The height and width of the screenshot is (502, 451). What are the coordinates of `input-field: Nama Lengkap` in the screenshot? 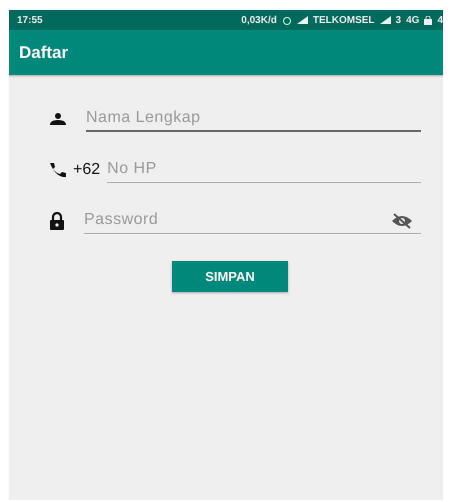 It's located at (253, 119).